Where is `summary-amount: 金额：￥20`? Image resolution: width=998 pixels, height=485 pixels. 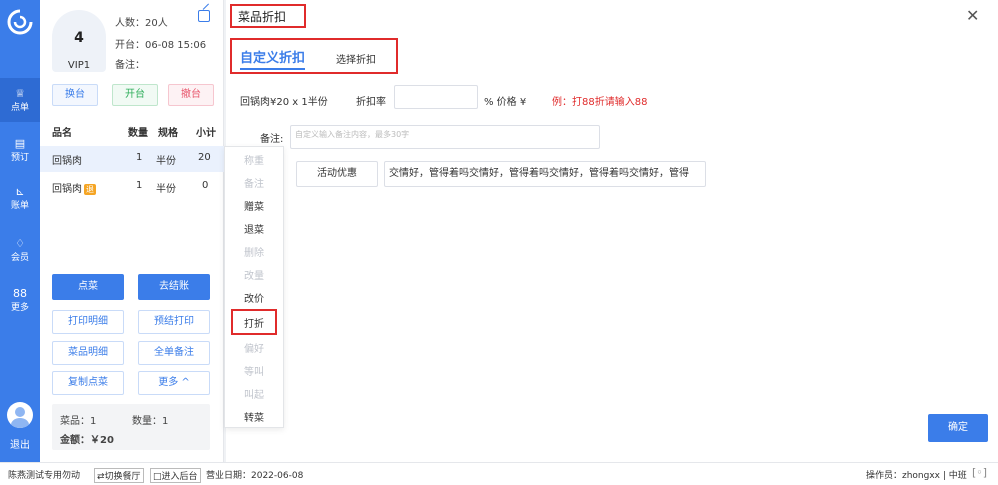
summary-amount: 金额：￥20 is located at coordinates (87, 440).